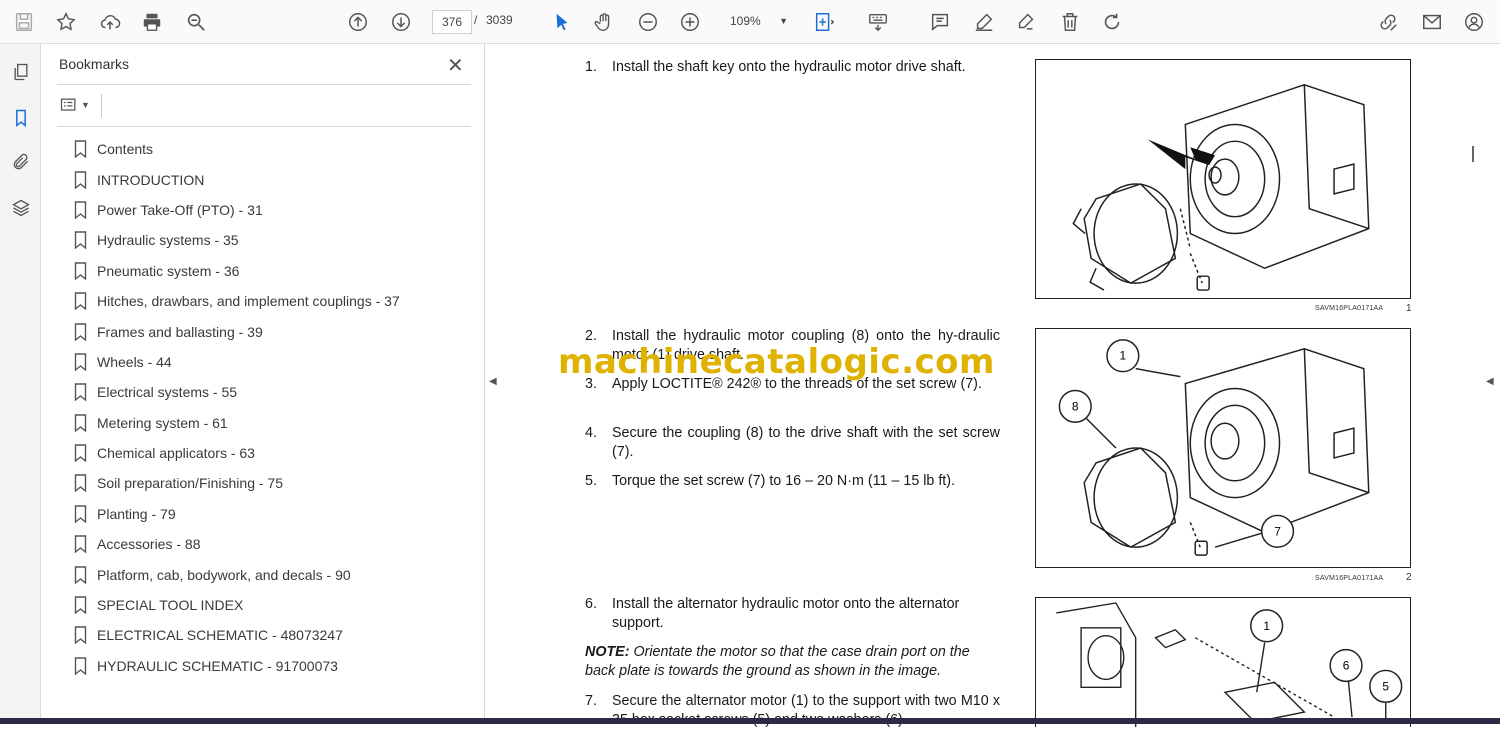 This screenshot has width=1500, height=730. I want to click on bookmark-item: Contents, so click(237, 149).